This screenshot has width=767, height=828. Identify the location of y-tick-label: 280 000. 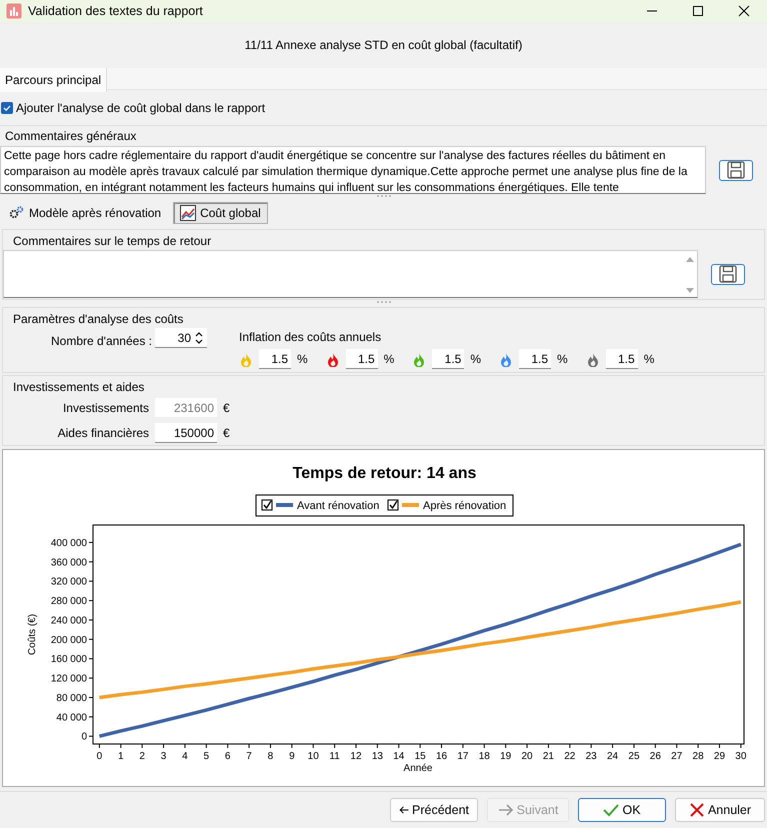
(68, 602).